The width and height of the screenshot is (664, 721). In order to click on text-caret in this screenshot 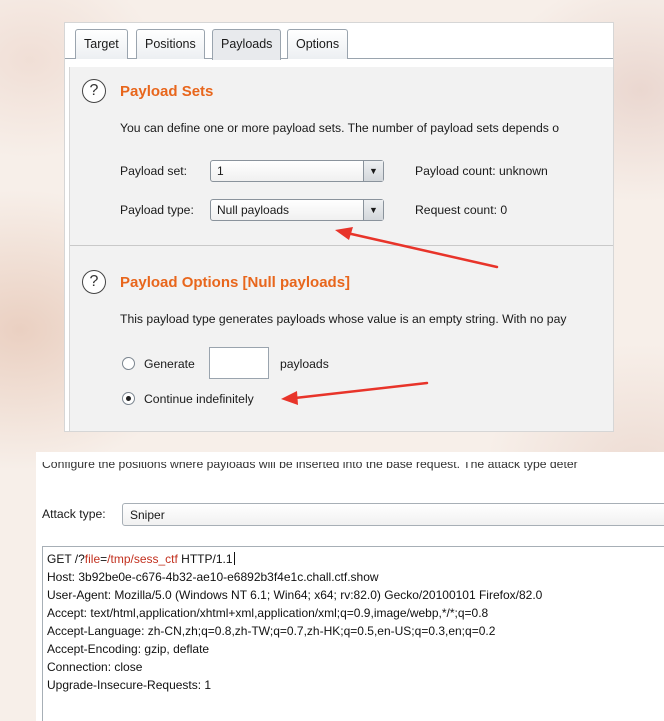, I will do `click(234, 558)`.